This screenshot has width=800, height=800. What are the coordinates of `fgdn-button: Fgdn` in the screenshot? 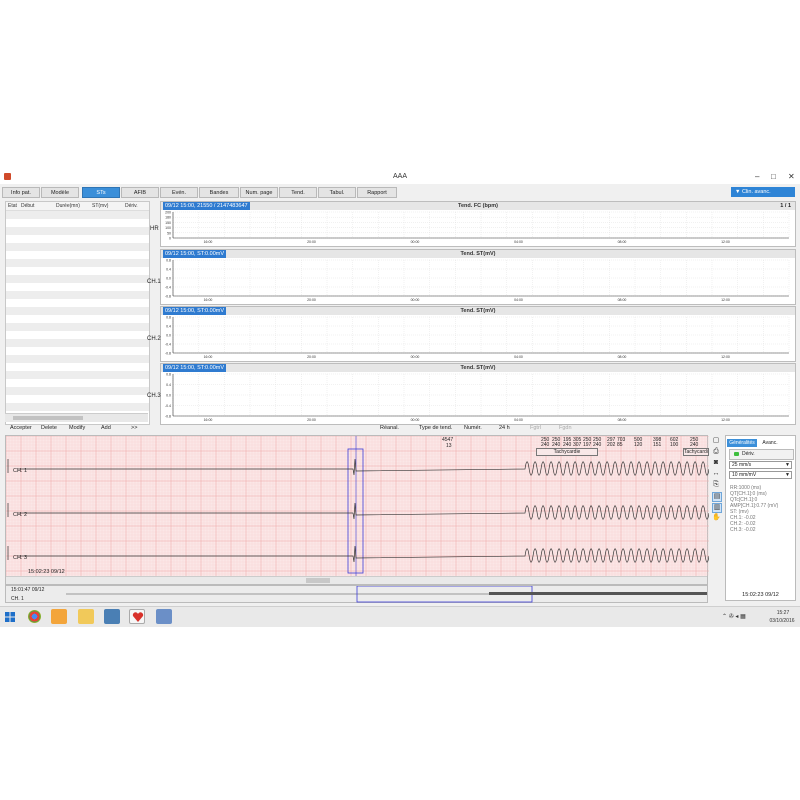 It's located at (565, 428).